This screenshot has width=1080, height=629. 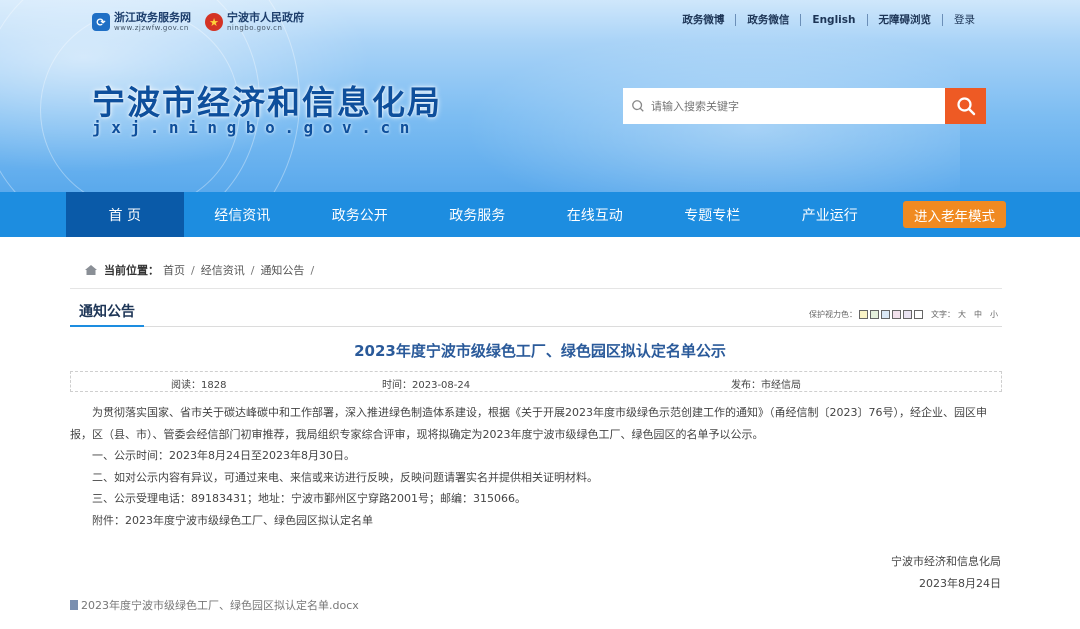 I want to click on paragraph: 附件：2023年度宁波市级绿色工厂、绿色园区拟认定名单, so click(x=232, y=520).